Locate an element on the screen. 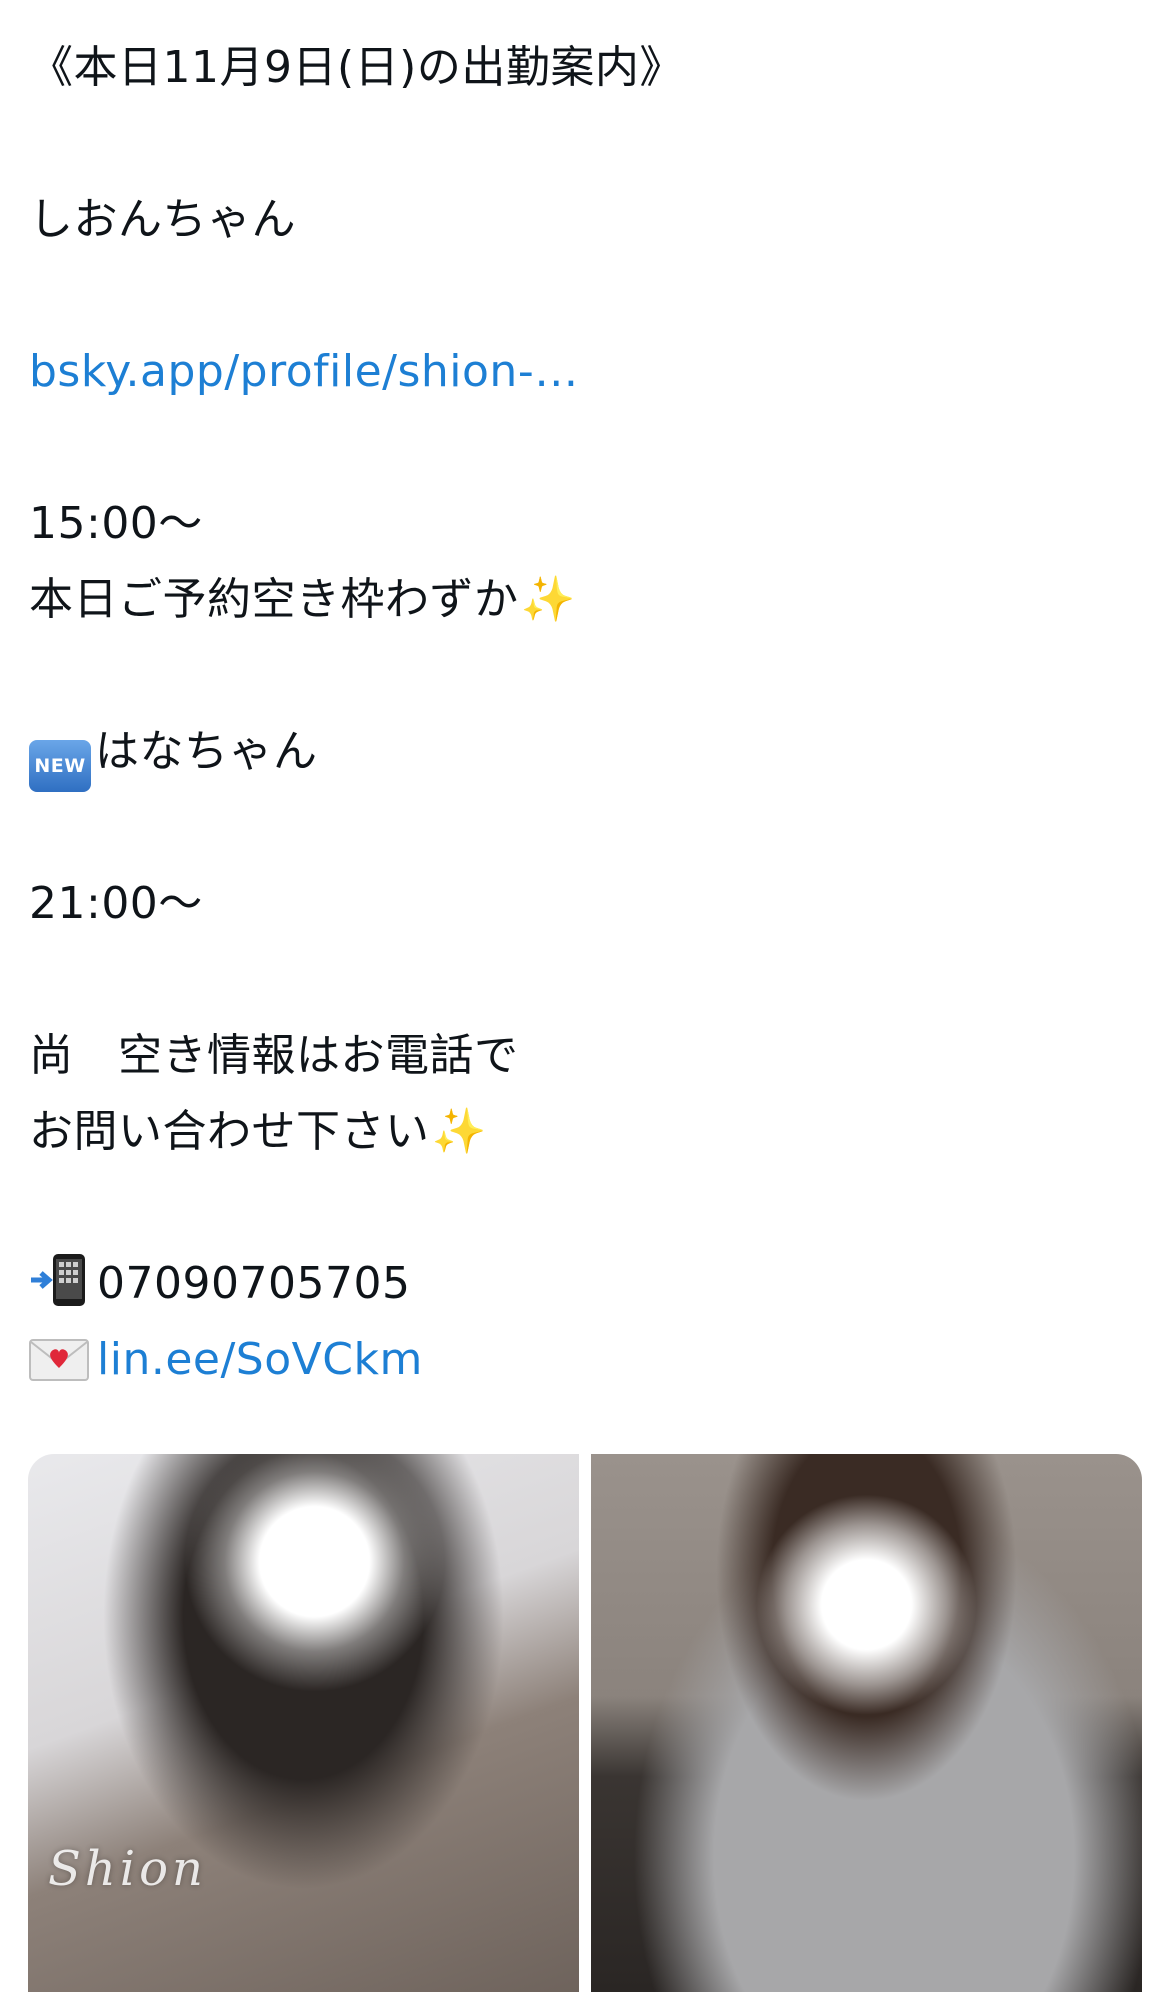 The image size is (1169, 1992). girl2-time: 21:00〜 is located at coordinates (116, 903).